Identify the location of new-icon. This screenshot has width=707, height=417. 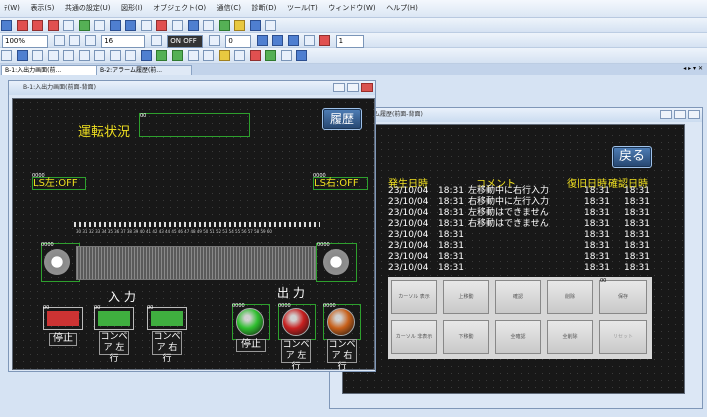
(6, 25).